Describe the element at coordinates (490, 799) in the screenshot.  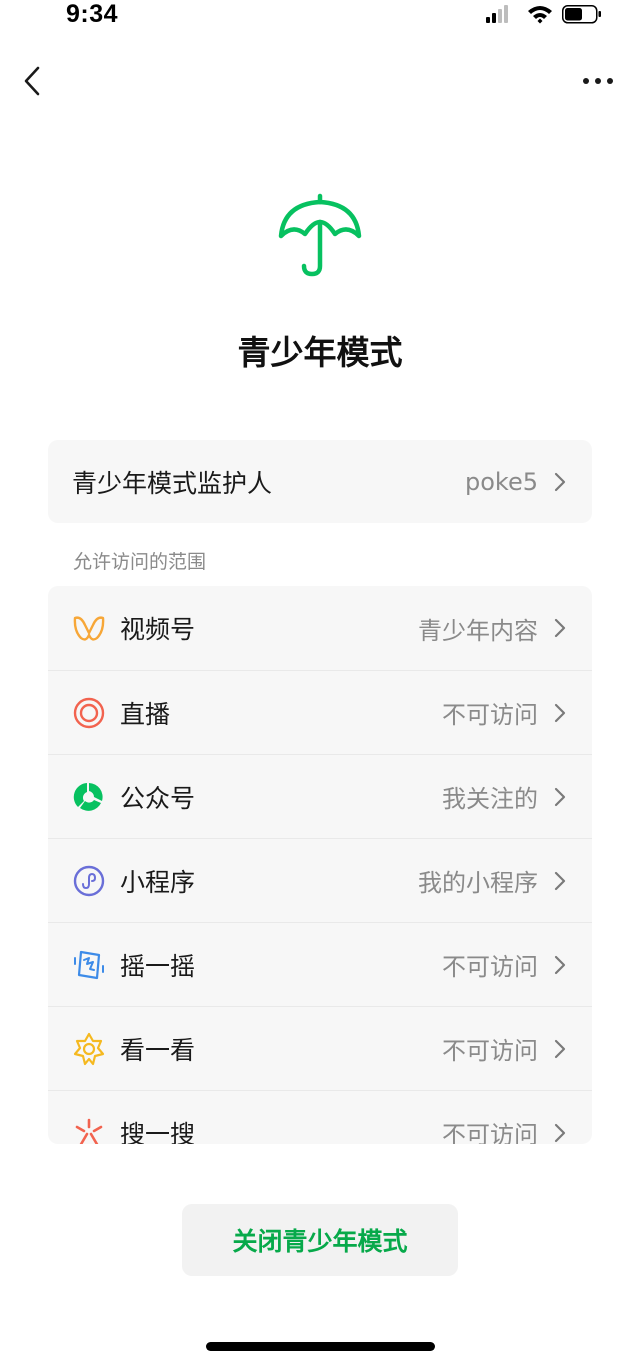
I see `scope-value: 我关注的` at that location.